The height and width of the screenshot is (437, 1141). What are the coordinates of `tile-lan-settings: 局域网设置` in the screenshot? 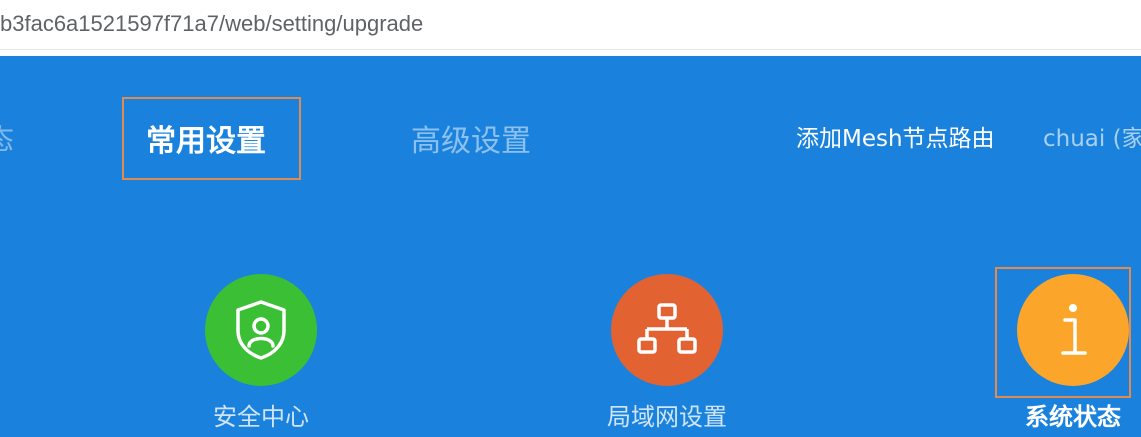 It's located at (667, 353).